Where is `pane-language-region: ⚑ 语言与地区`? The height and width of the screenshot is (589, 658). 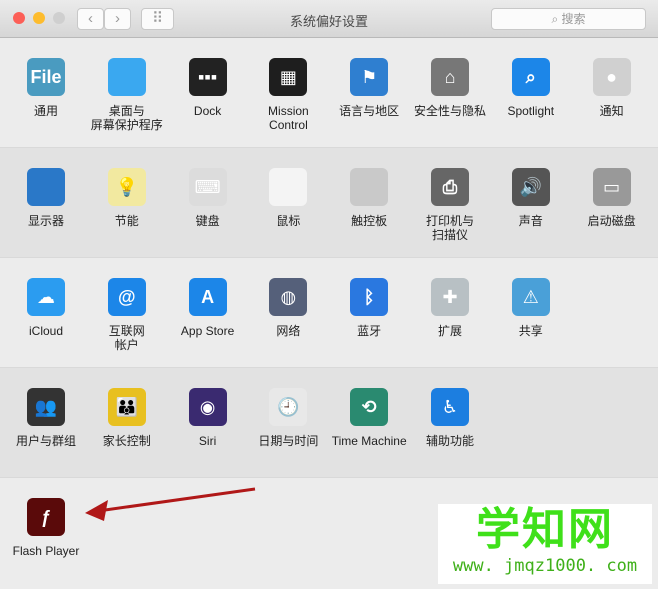
pane-language-region: ⚑ 语言与地区 is located at coordinates (369, 88).